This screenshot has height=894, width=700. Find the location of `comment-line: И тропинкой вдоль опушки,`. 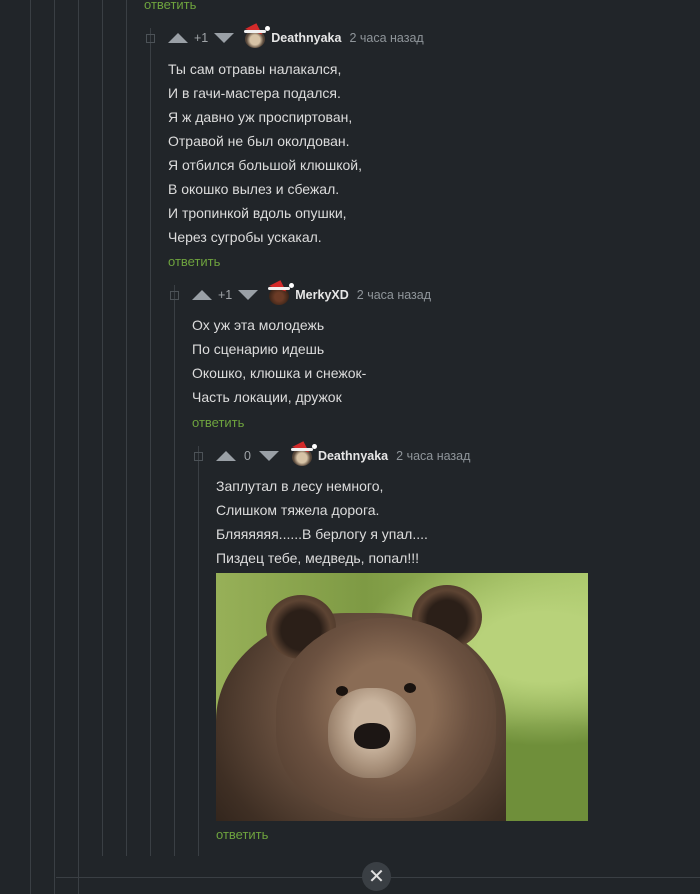

comment-line: И тропинкой вдоль опушки, is located at coordinates (257, 213).